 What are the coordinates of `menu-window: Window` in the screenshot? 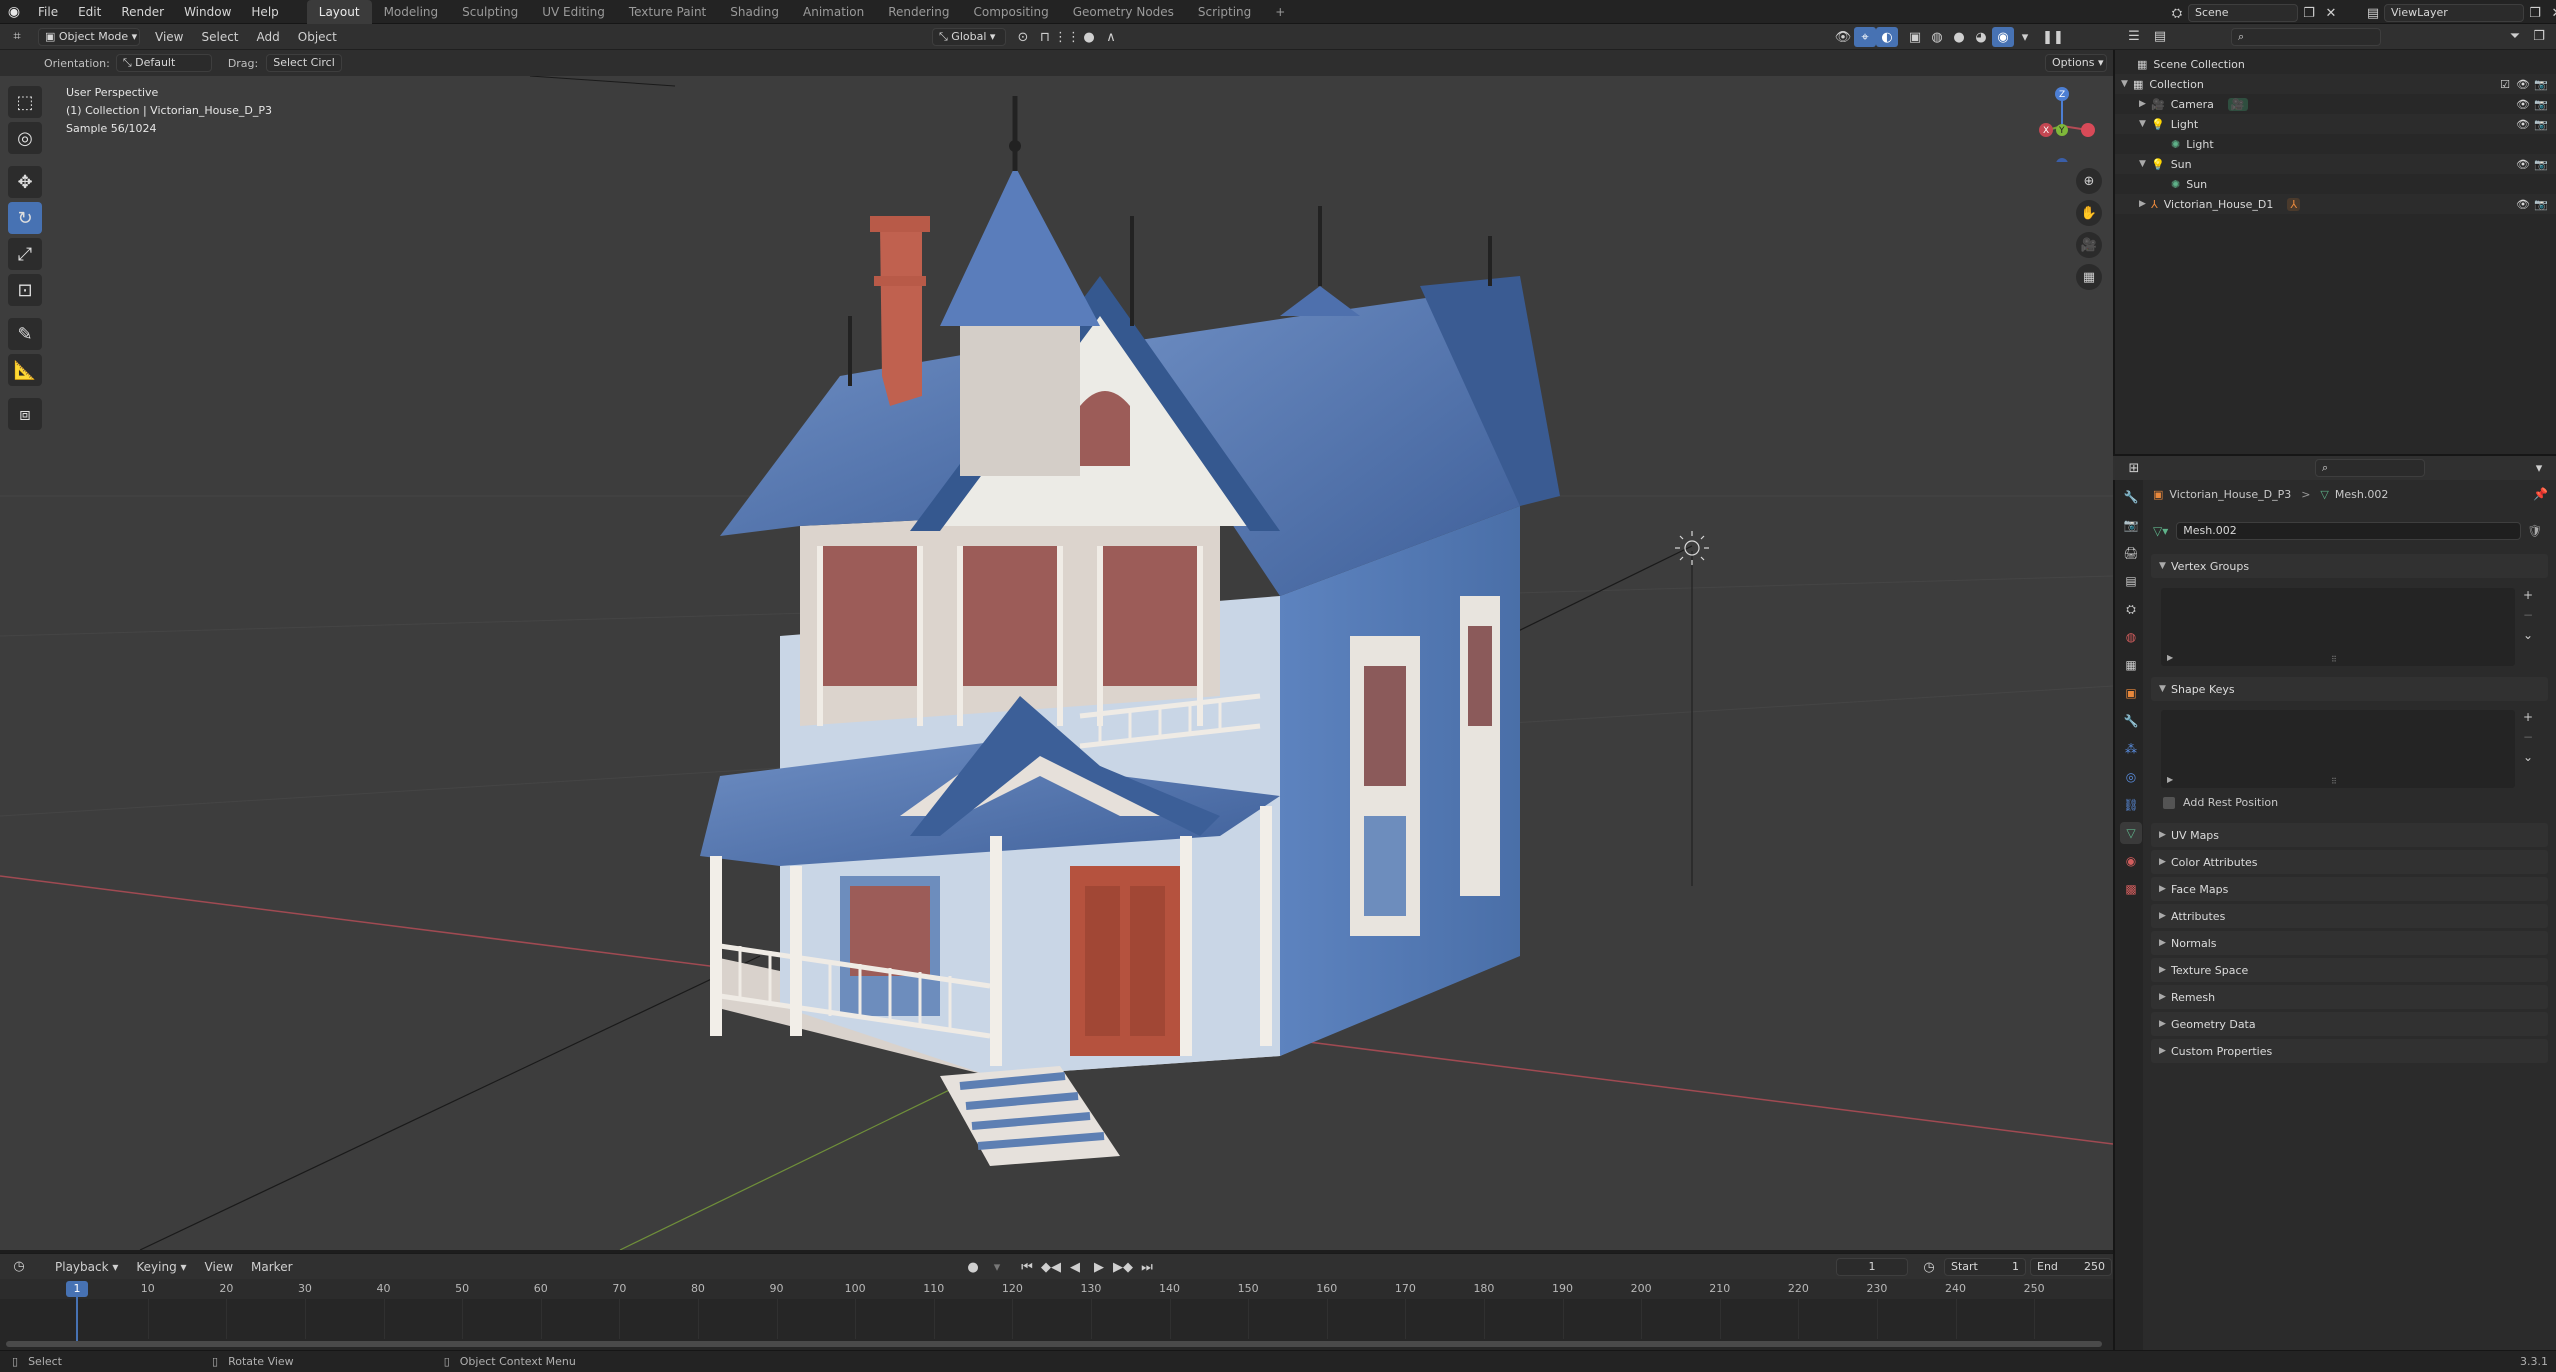 It's located at (207, 12).